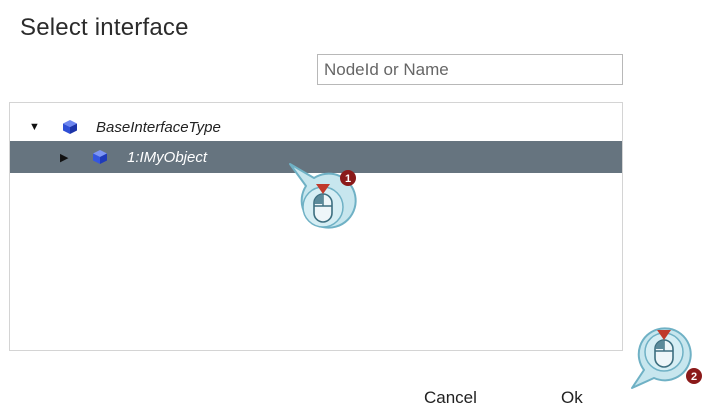 The image size is (703, 414). I want to click on ok-button: Ok, so click(572, 398).